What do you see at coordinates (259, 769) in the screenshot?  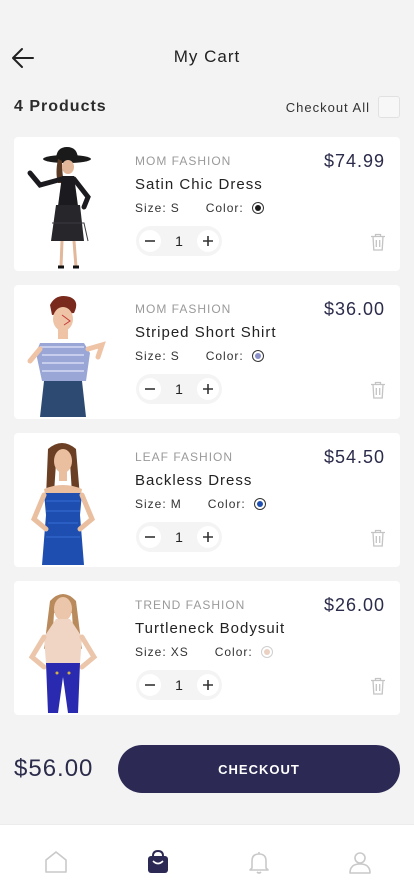 I see `checkout-button: CHECKOUT` at bounding box center [259, 769].